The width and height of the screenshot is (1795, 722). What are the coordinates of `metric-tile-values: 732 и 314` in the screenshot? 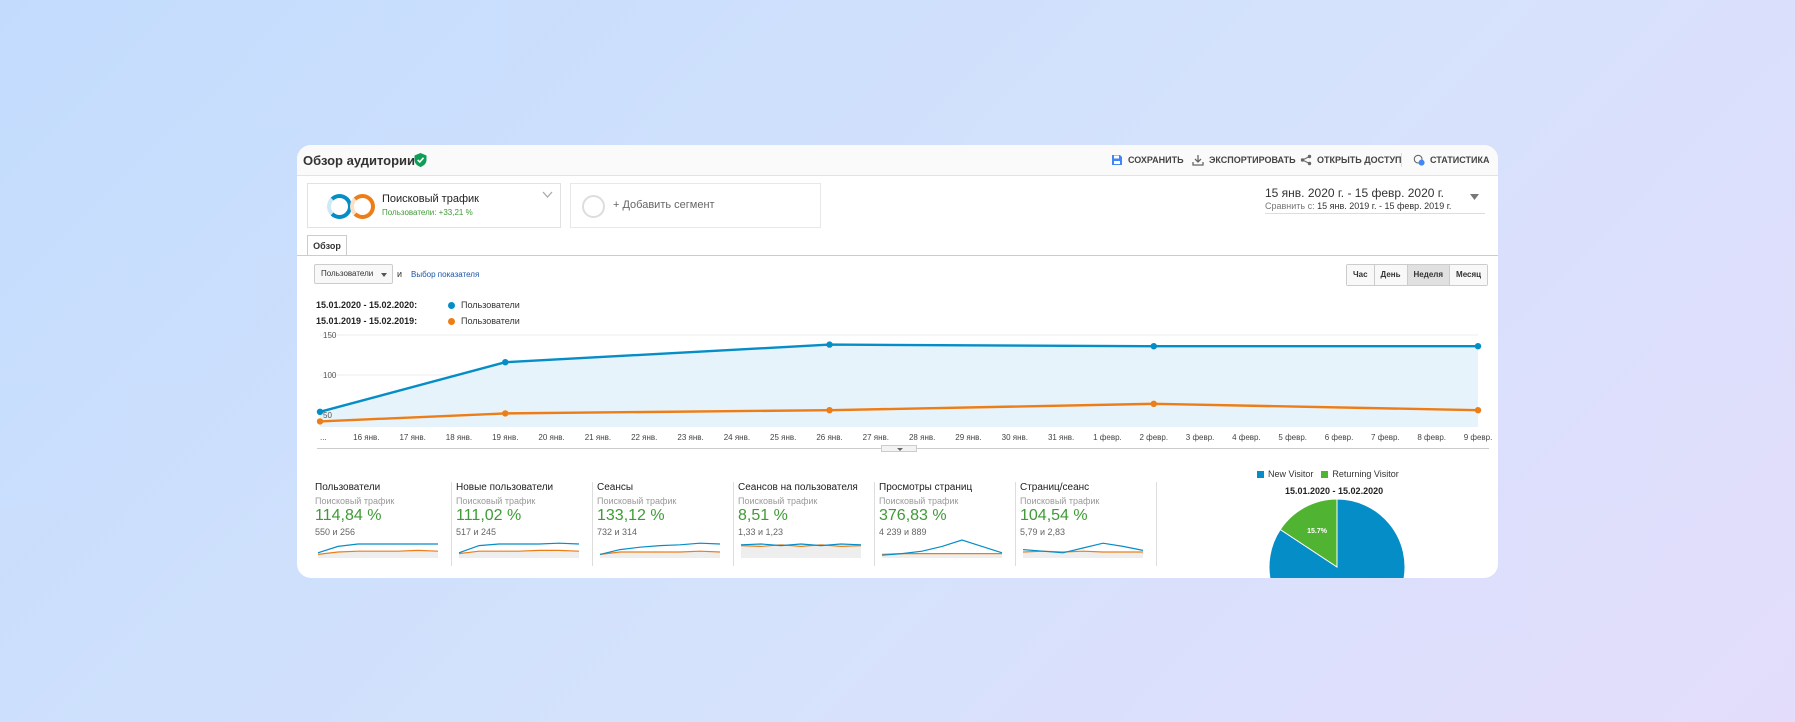 It's located at (617, 532).